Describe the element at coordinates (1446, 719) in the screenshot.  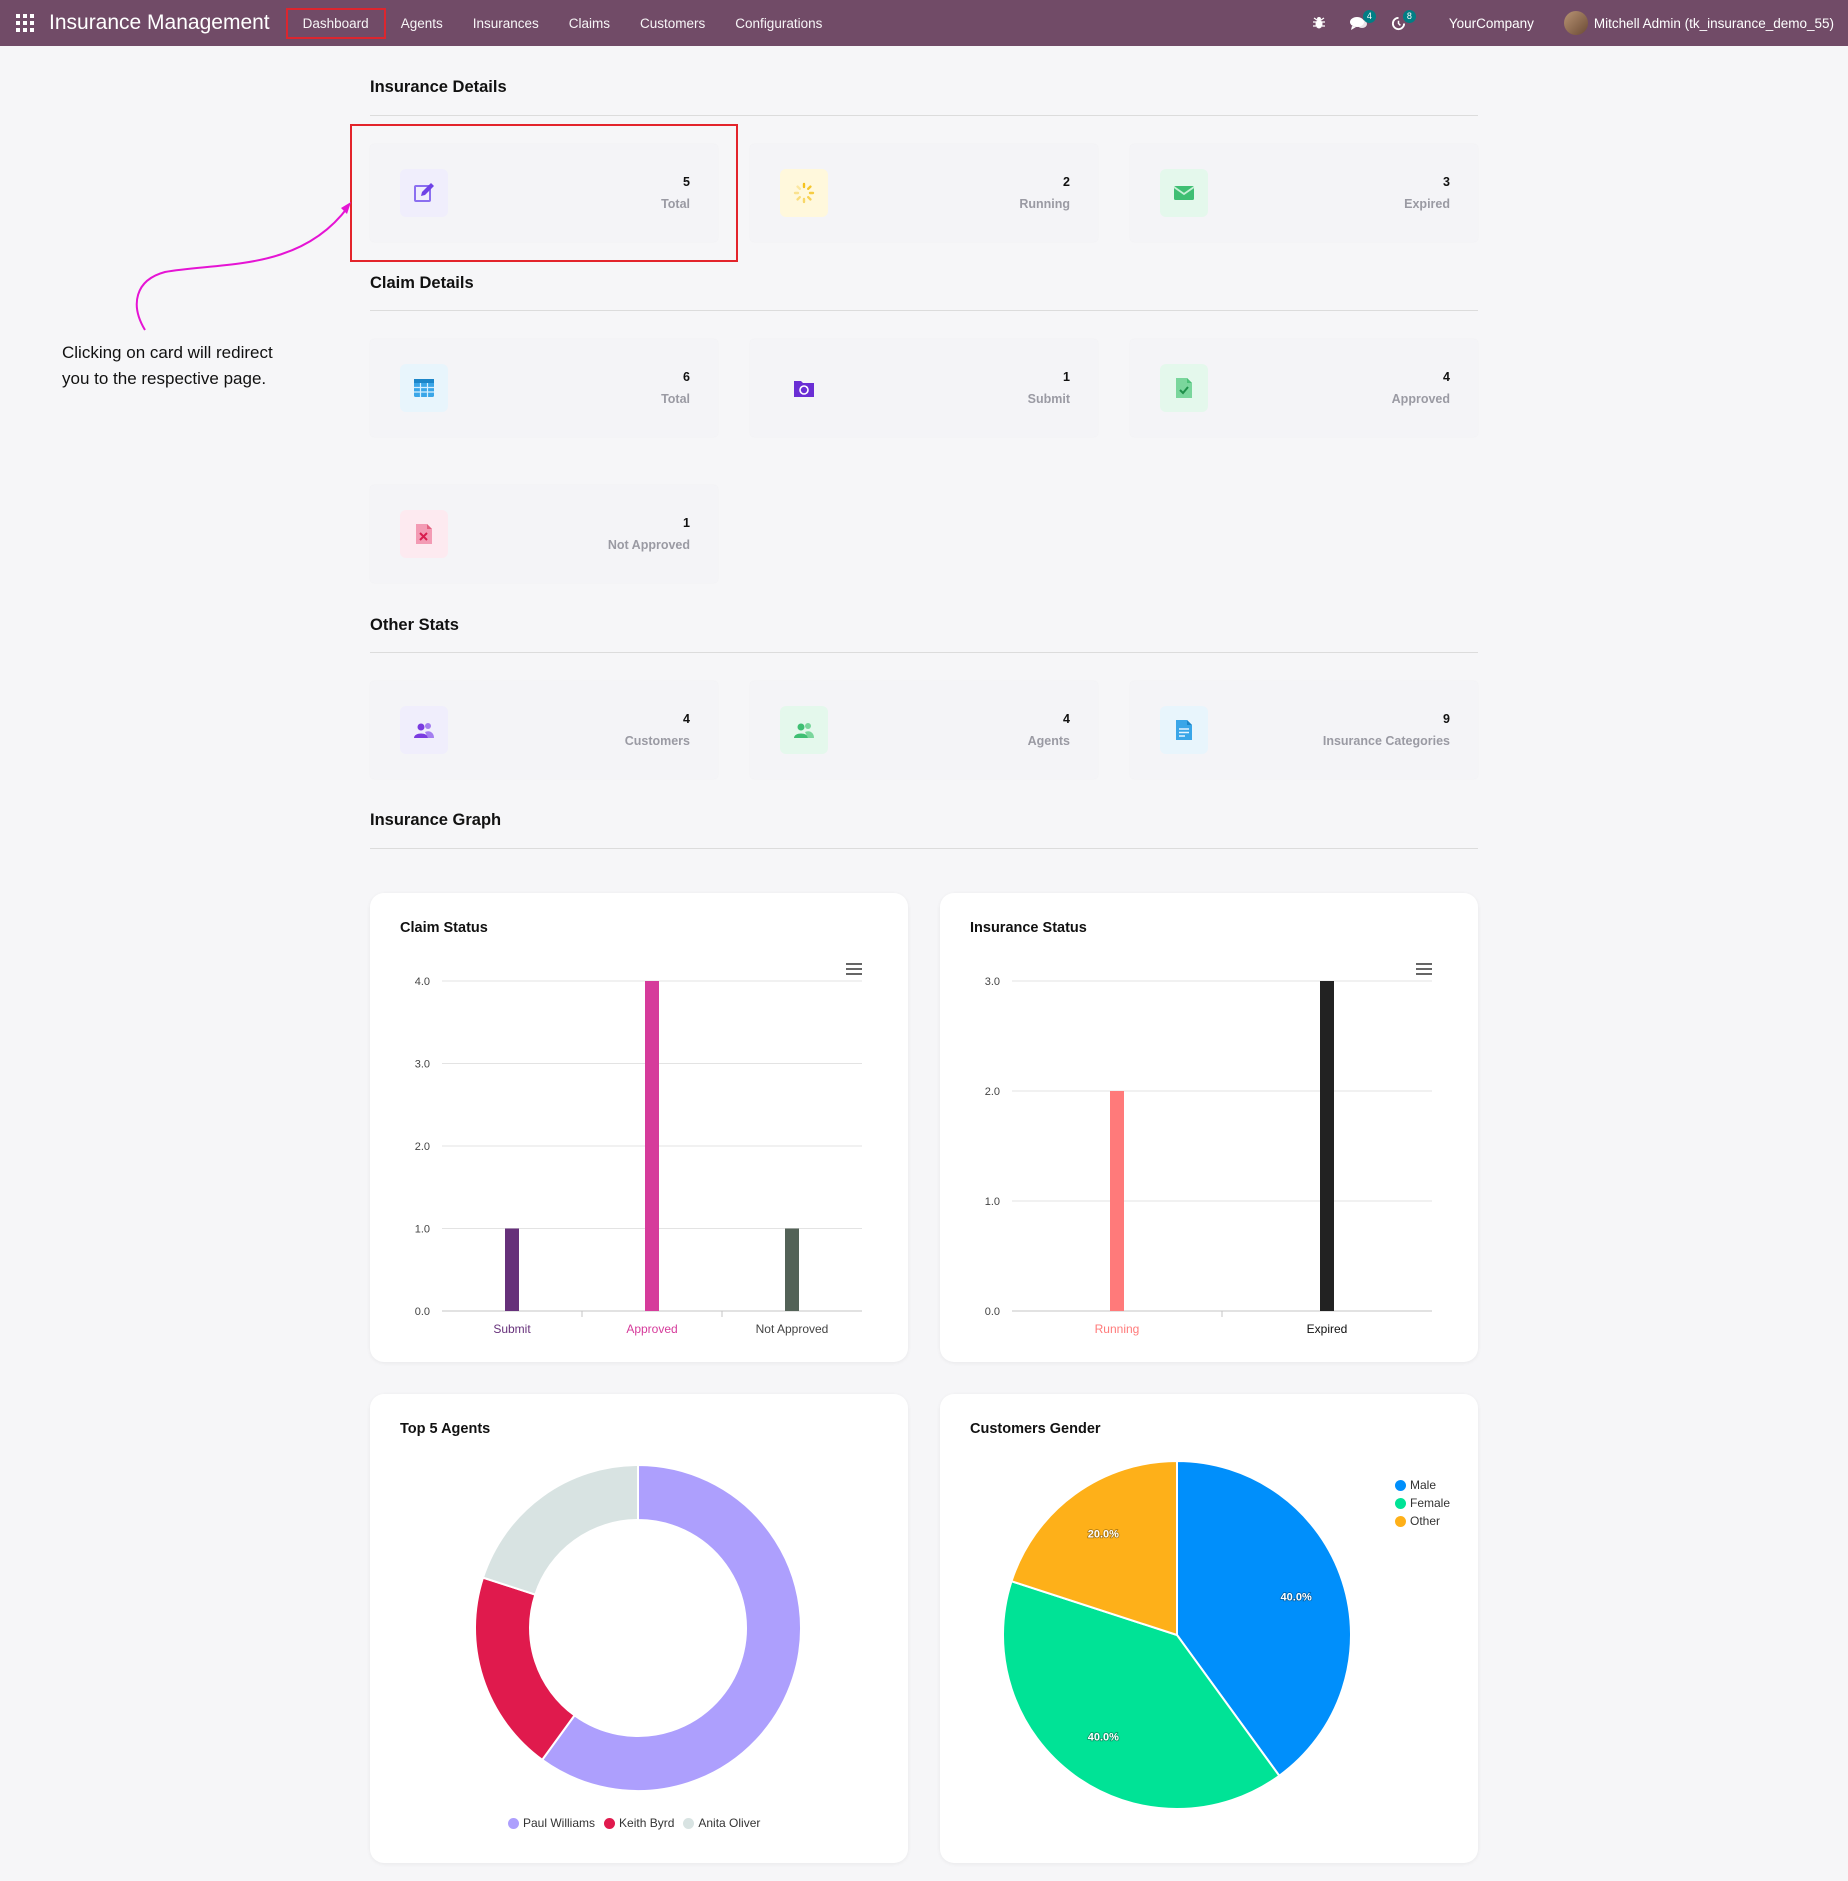
I see `card-value: 9` at that location.